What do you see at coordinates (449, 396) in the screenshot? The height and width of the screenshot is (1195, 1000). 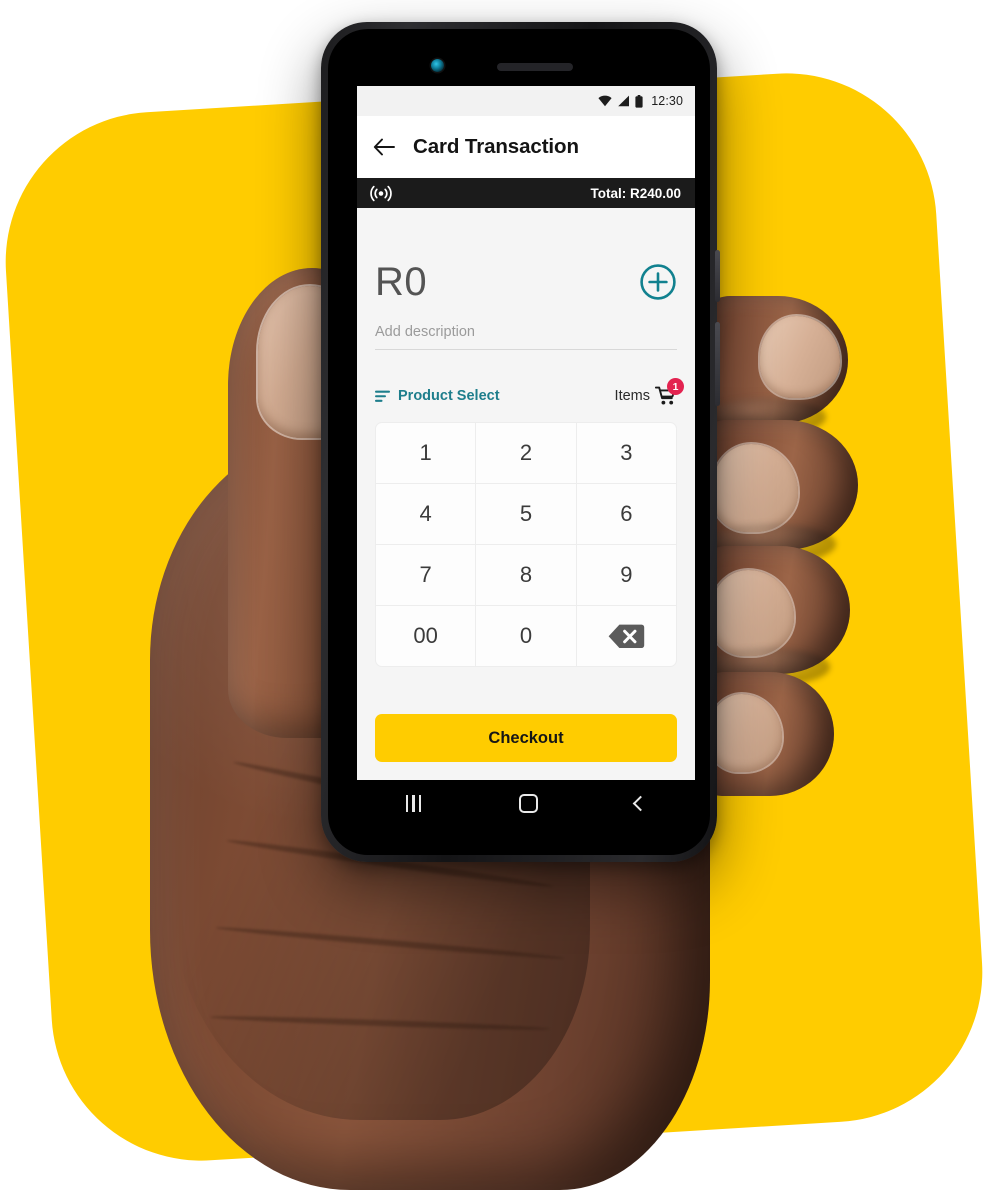 I see `product-select-label: Product Select` at bounding box center [449, 396].